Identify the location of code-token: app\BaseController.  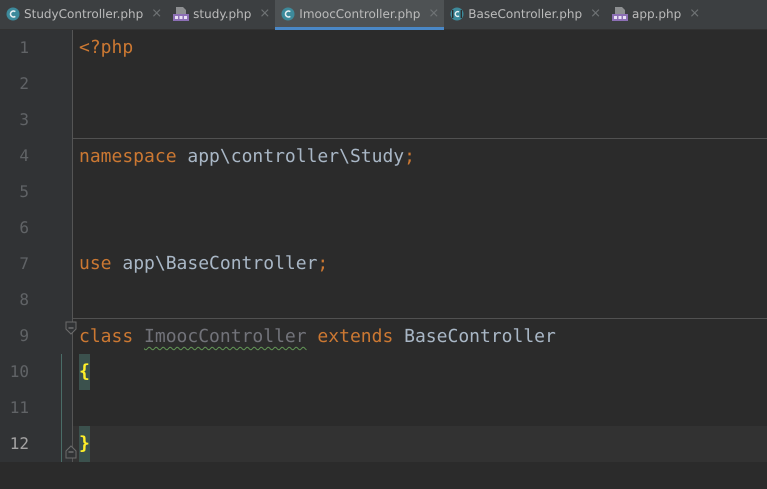
(219, 263).